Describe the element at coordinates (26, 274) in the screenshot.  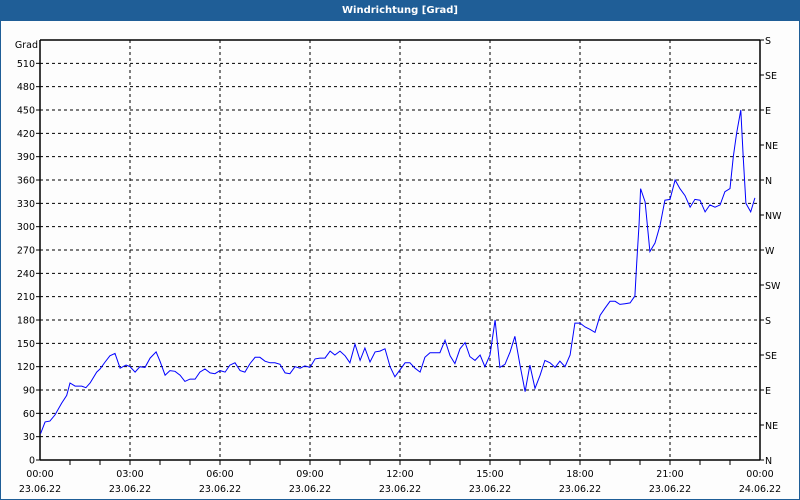
I see `y-tick-label: 240` at that location.